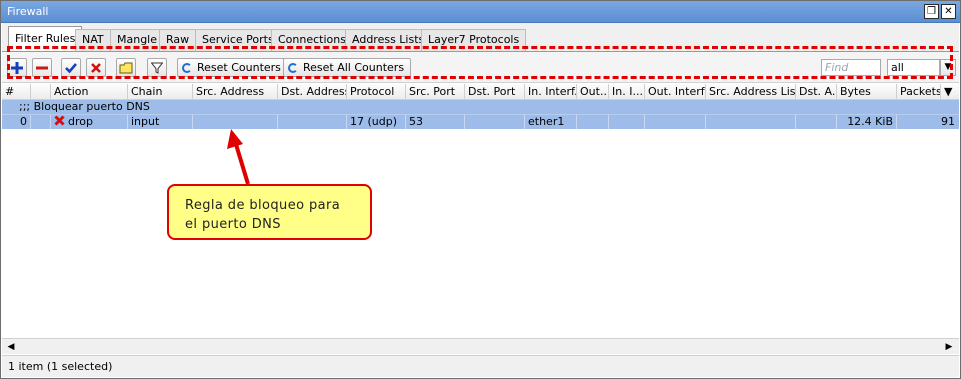 The height and width of the screenshot is (379, 961). Describe the element at coordinates (16, 92) in the screenshot. I see `col-header-number: #` at that location.